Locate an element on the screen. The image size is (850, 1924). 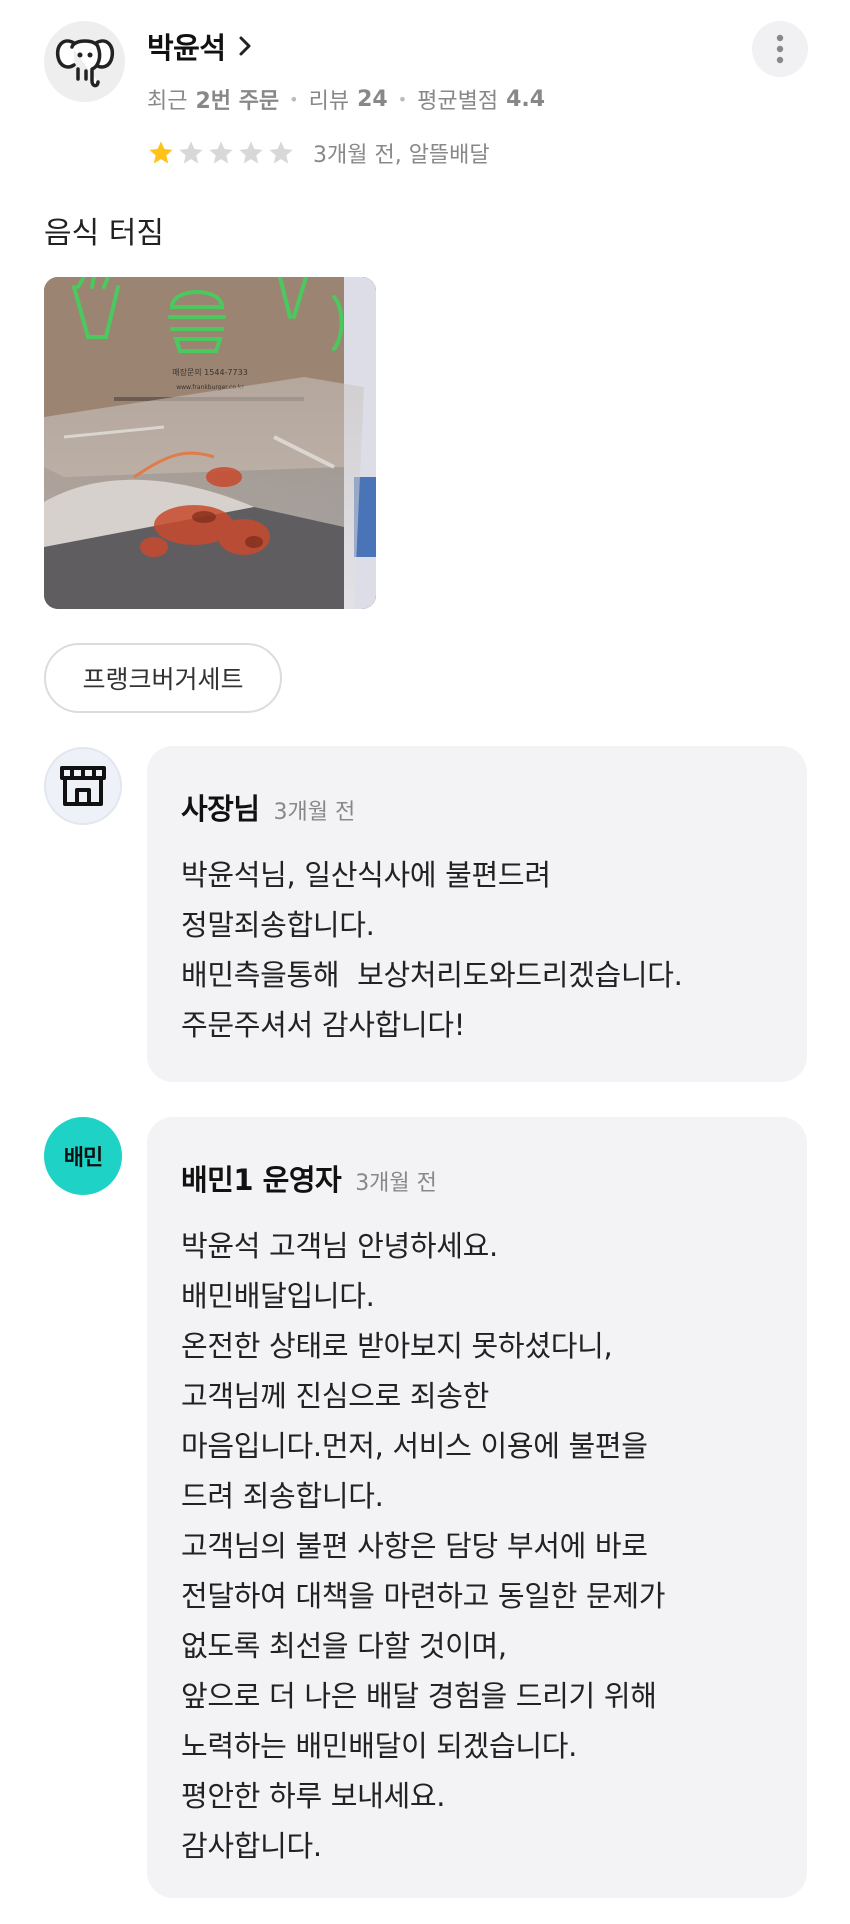
reviewer-stats: 최근 2번 주문 • 리뷰 24 • 평균별점 4.4 is located at coordinates (346, 99).